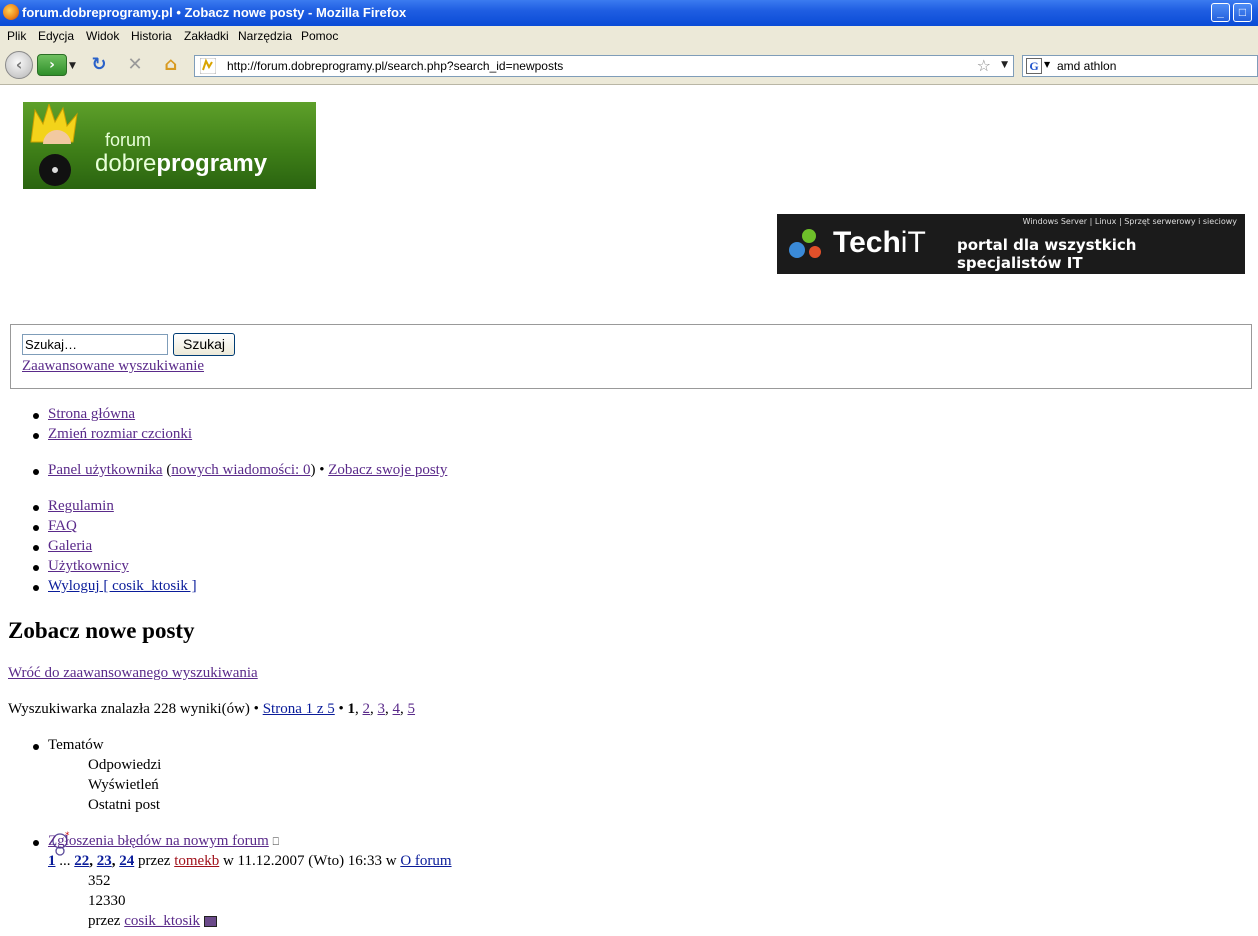  Describe the element at coordinates (204, 344) in the screenshot. I see `forum-search-button: Szukaj` at that location.